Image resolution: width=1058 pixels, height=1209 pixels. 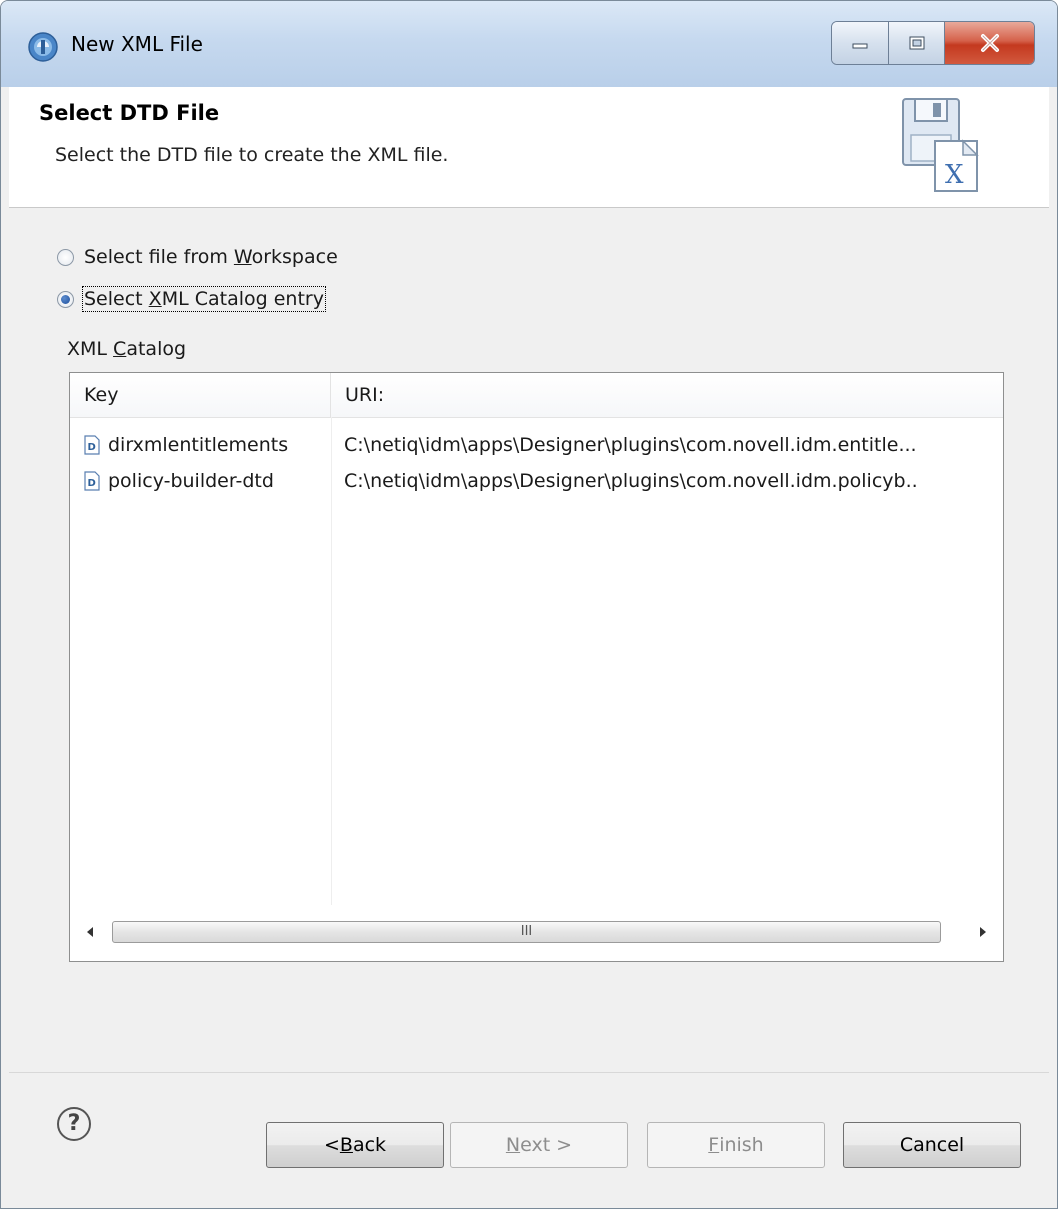 I want to click on minimize-button, so click(x=860, y=43).